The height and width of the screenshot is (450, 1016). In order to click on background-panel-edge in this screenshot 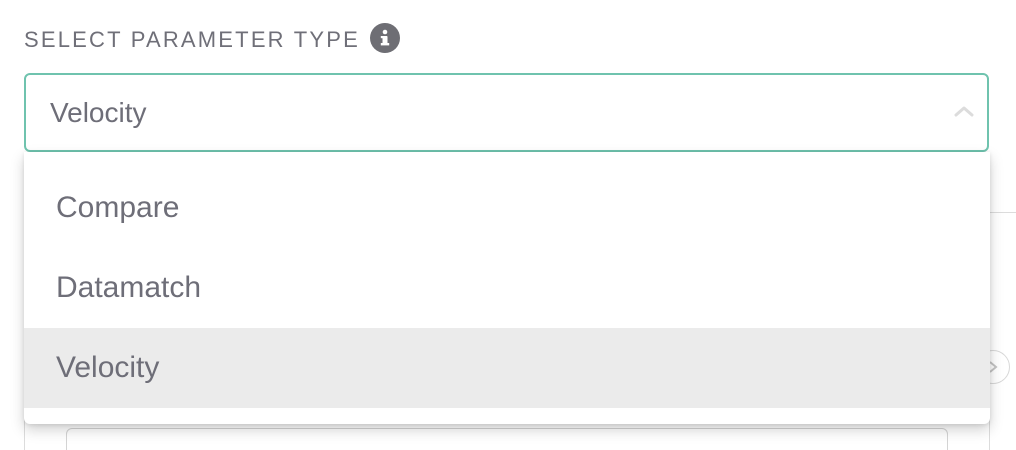, I will do `click(1003, 212)`.